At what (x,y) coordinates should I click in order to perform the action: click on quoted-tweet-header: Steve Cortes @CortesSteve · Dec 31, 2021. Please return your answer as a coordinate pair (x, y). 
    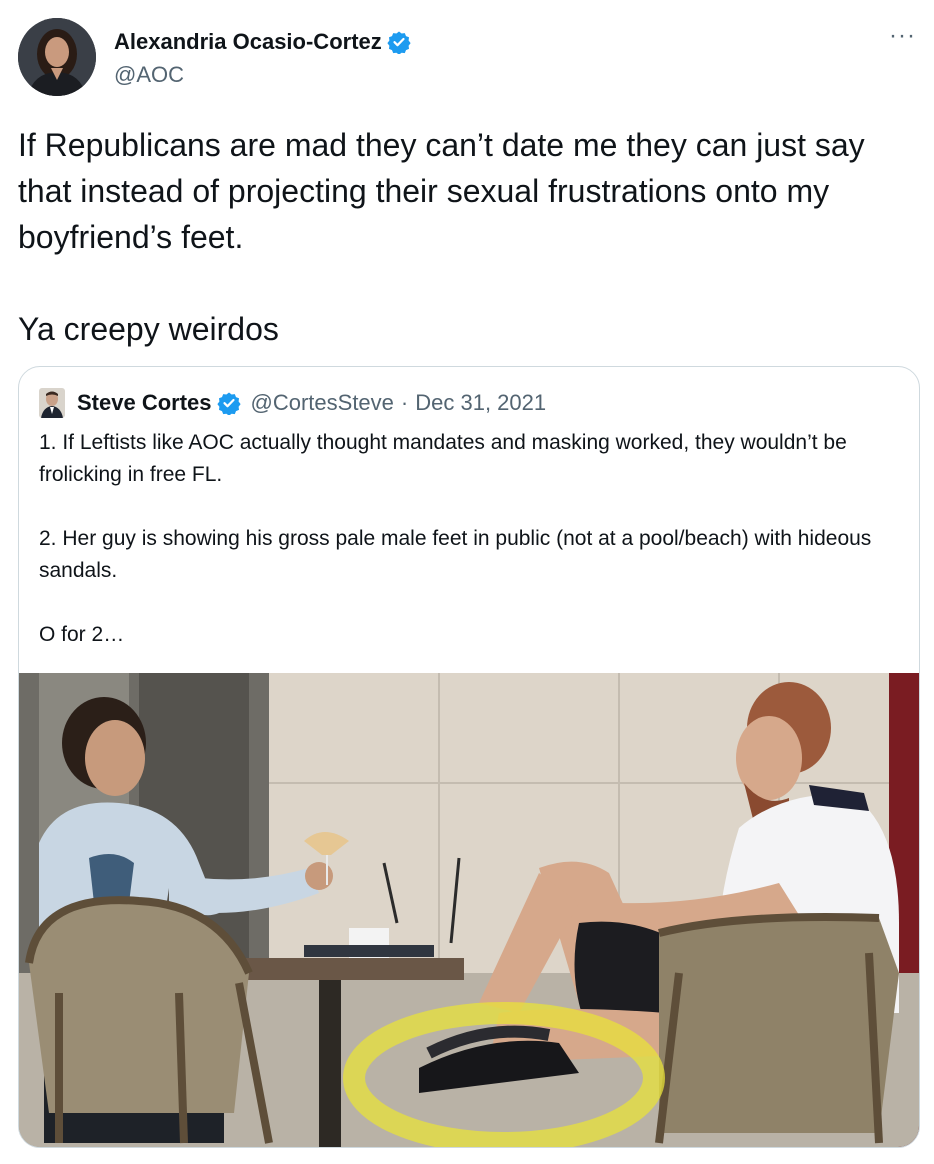
    Looking at the image, I should click on (292, 403).